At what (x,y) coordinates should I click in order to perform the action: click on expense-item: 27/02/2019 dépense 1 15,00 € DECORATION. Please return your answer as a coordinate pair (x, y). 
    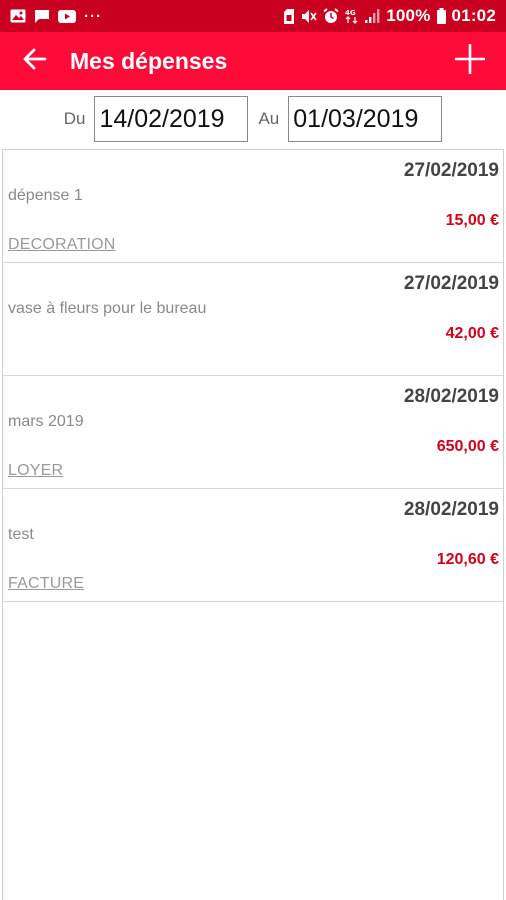
    Looking at the image, I should click on (253, 206).